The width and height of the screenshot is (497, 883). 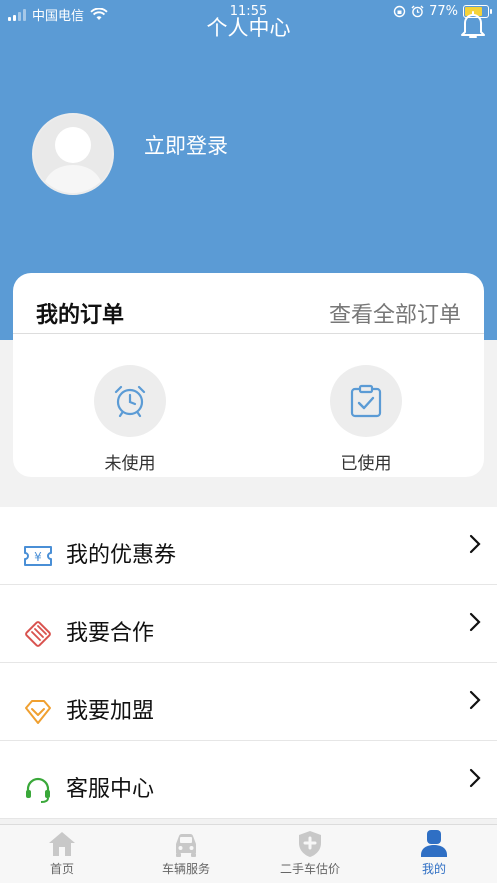 I want to click on order-used: 已使用, so click(x=366, y=419).